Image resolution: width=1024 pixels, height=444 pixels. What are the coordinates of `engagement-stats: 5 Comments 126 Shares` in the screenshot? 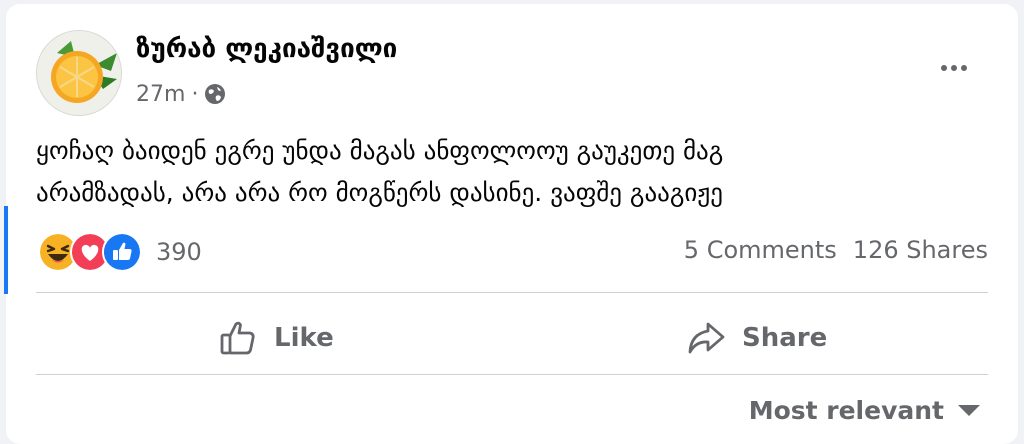 It's located at (836, 250).